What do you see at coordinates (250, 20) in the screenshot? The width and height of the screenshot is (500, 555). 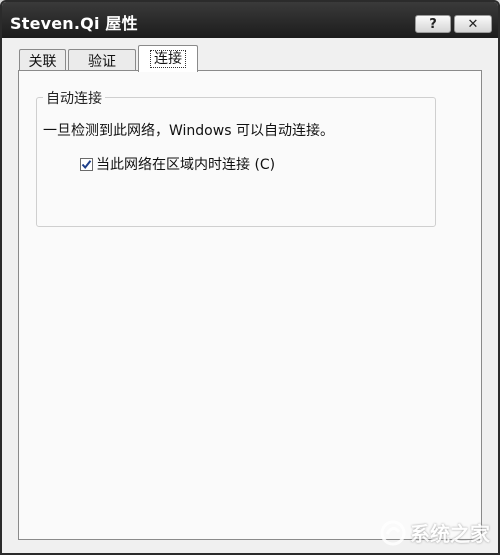 I see `title-bar: Steven.Qi 屋性 ? ✕` at bounding box center [250, 20].